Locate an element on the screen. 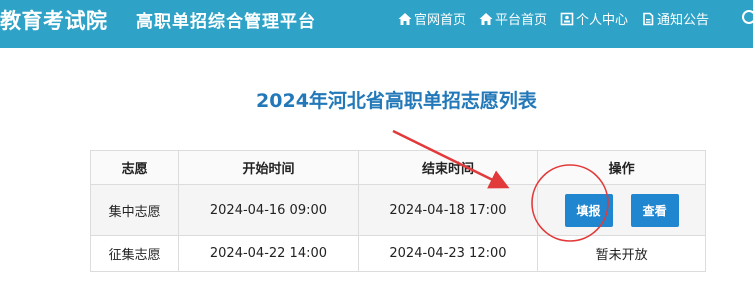 Image resolution: width=753 pixels, height=296 pixels. column-header: 结束时间 is located at coordinates (448, 167).